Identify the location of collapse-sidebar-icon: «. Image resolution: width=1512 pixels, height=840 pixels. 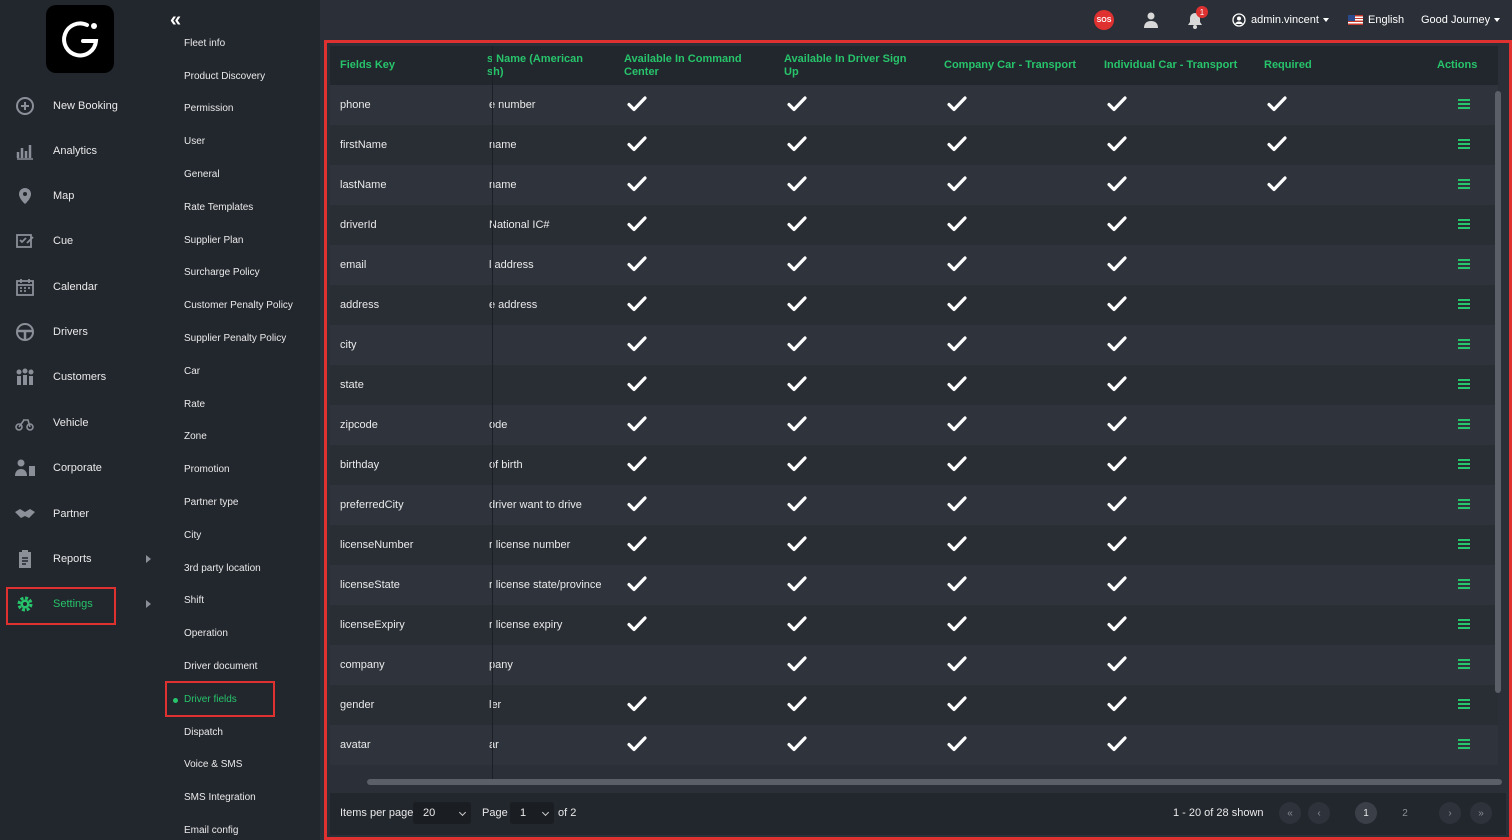
(175, 20).